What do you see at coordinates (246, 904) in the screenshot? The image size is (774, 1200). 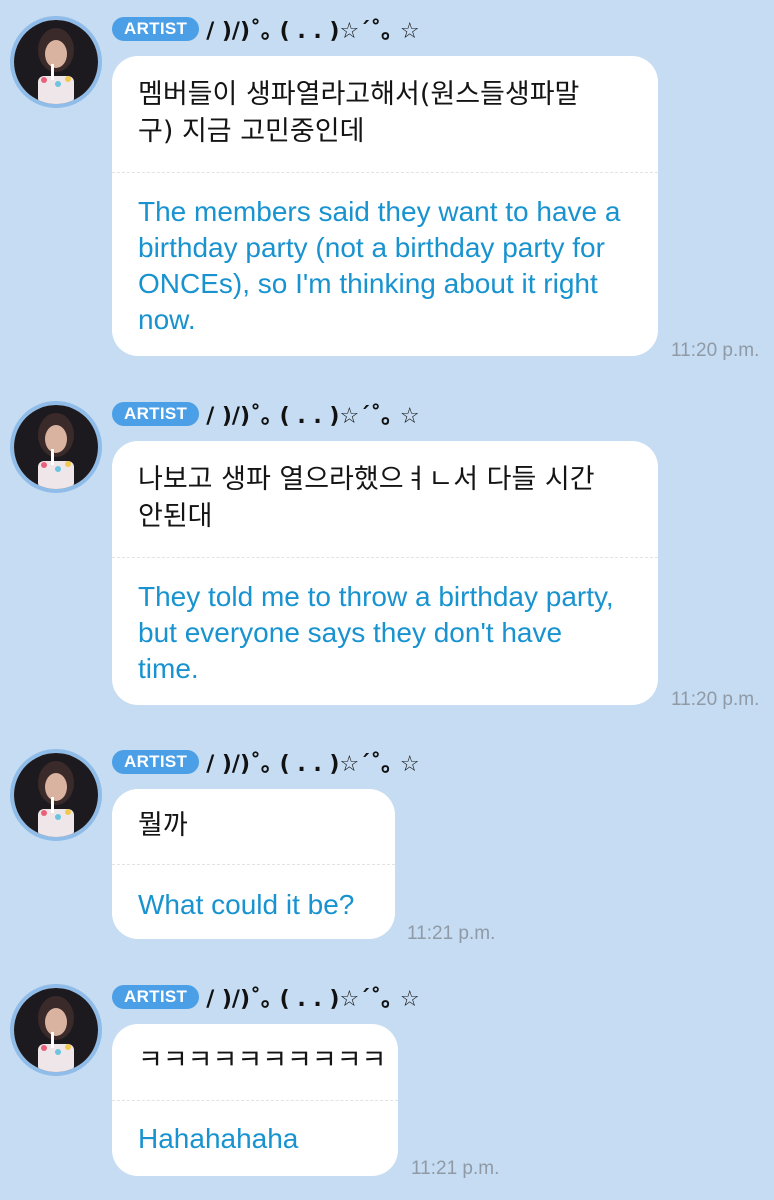 I see `translated-text: What could it be?` at bounding box center [246, 904].